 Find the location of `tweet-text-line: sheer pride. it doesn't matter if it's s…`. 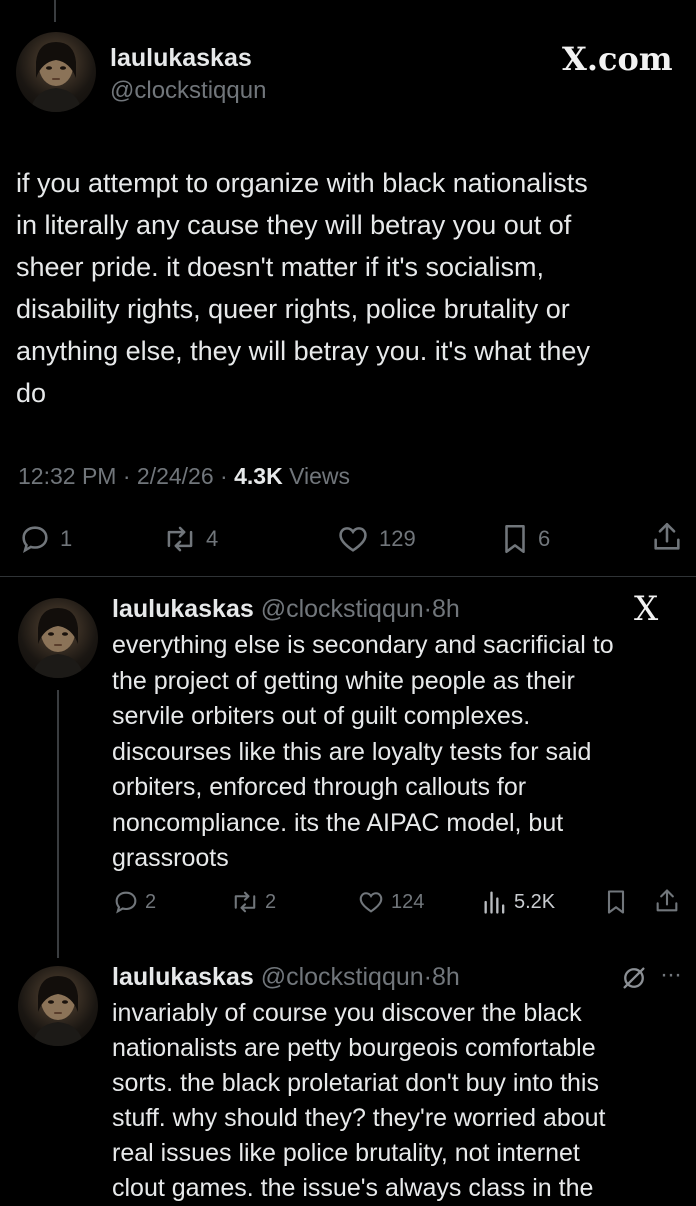

tweet-text-line: sheer pride. it doesn't matter if it's s… is located at coordinates (280, 267).